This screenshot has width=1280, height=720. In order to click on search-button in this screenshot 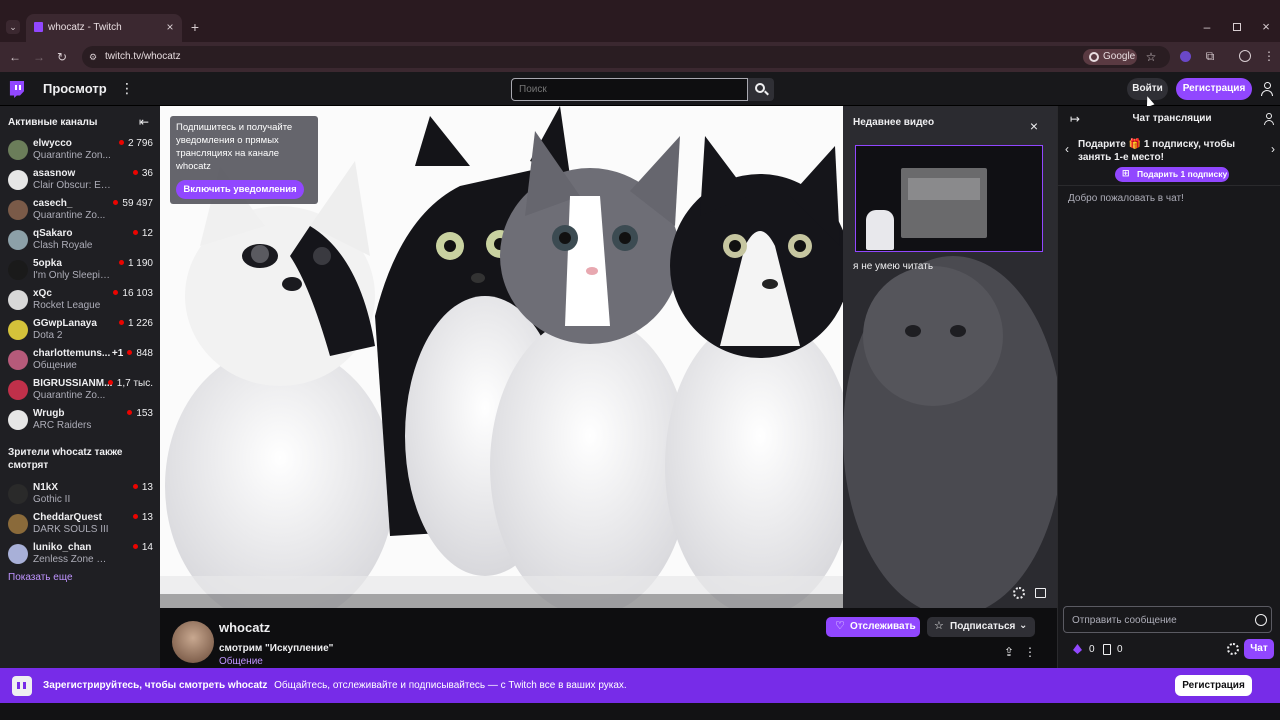, I will do `click(761, 89)`.